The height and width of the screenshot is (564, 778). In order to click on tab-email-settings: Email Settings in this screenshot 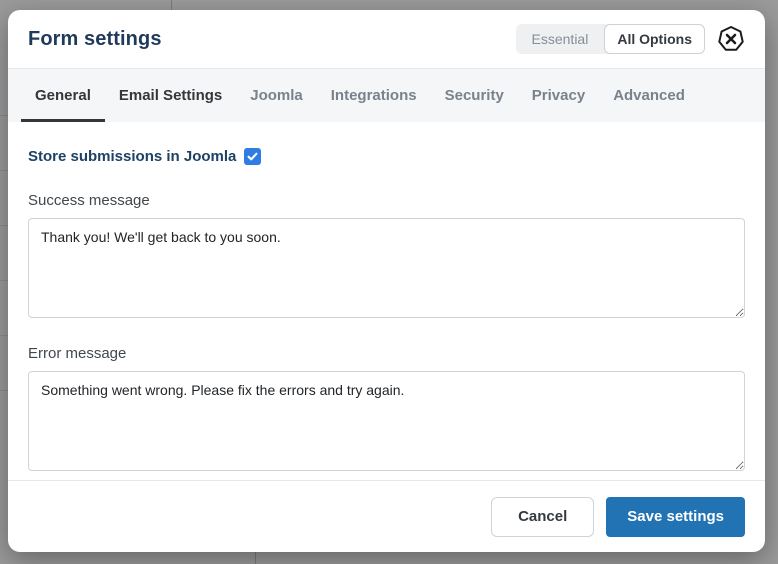, I will do `click(170, 95)`.